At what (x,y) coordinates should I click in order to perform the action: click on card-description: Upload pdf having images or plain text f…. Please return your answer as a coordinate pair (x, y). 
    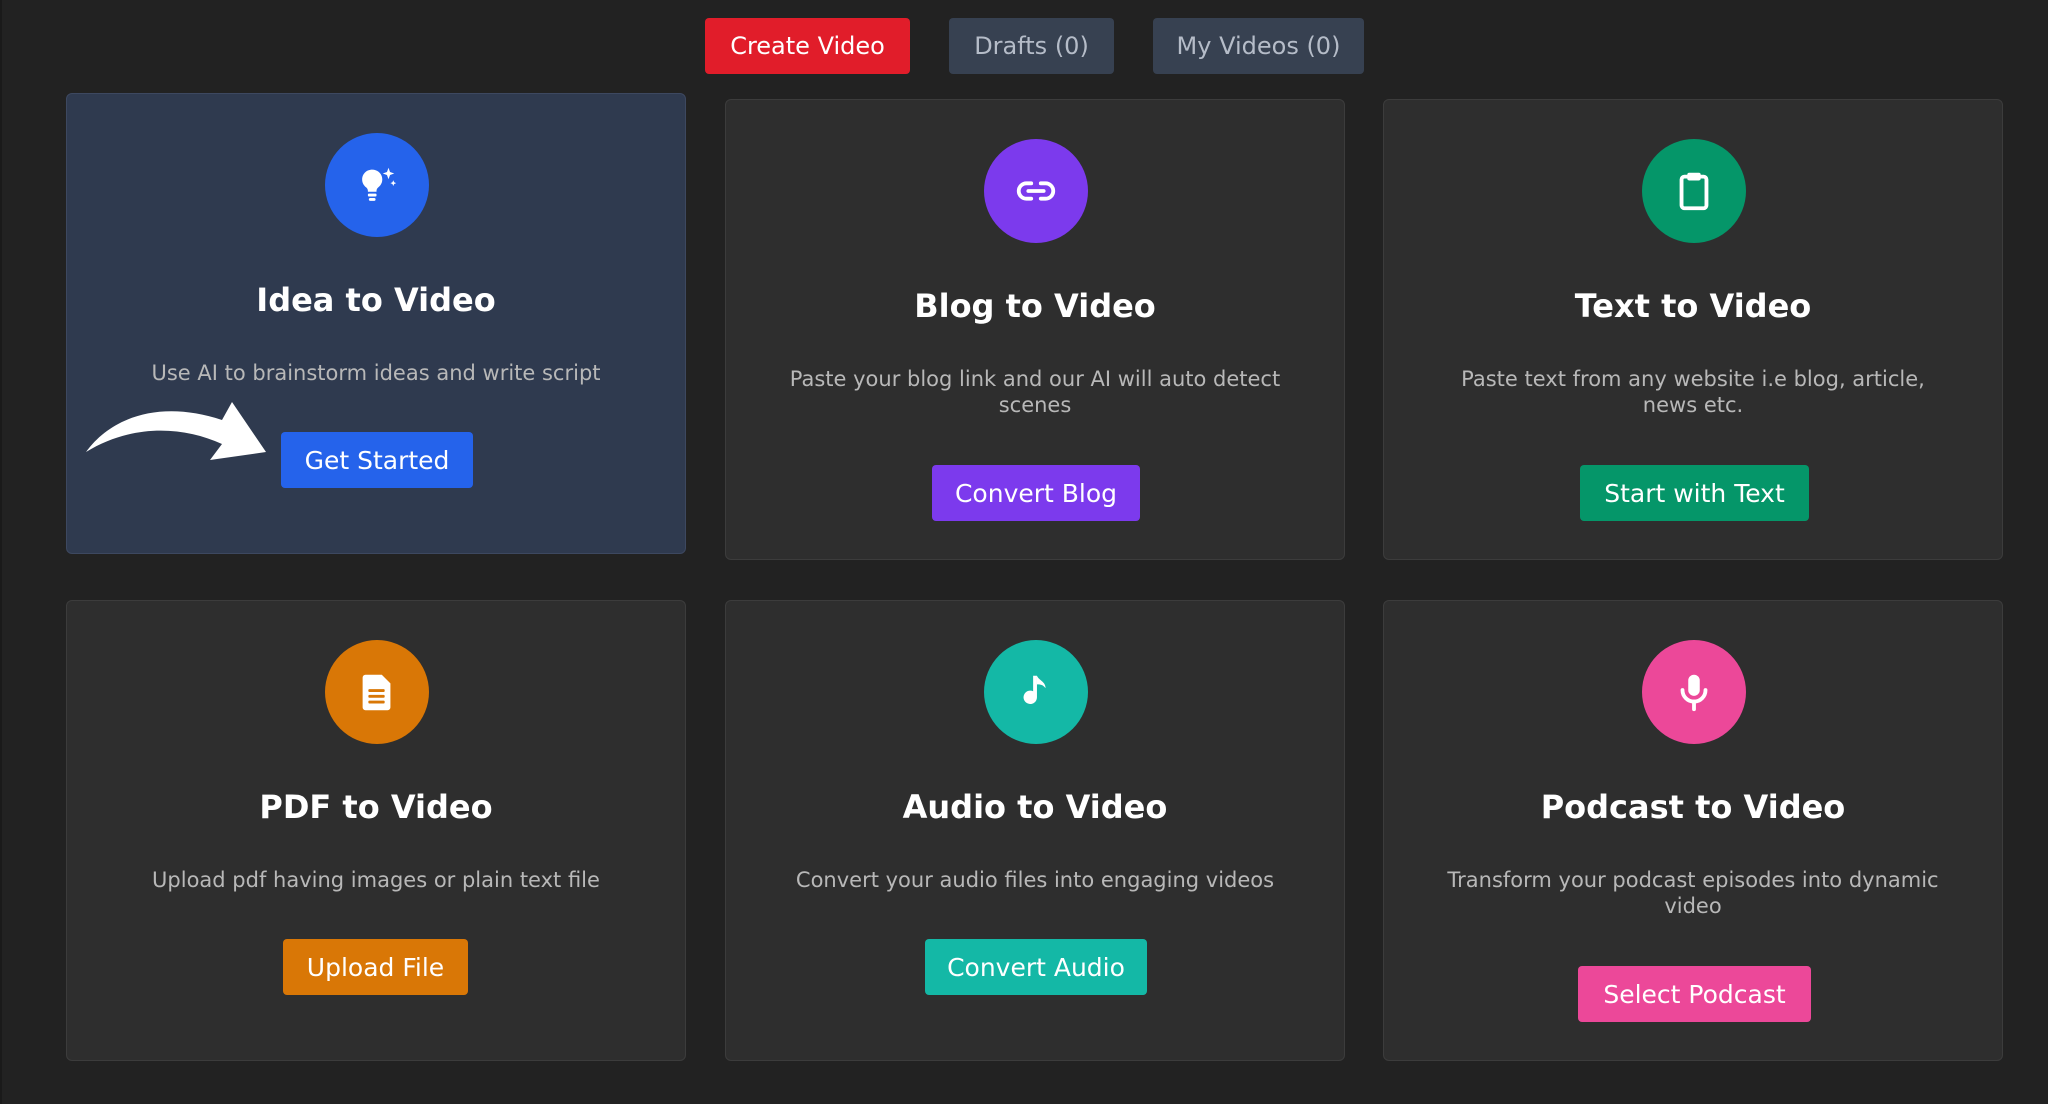
    Looking at the image, I should click on (376, 880).